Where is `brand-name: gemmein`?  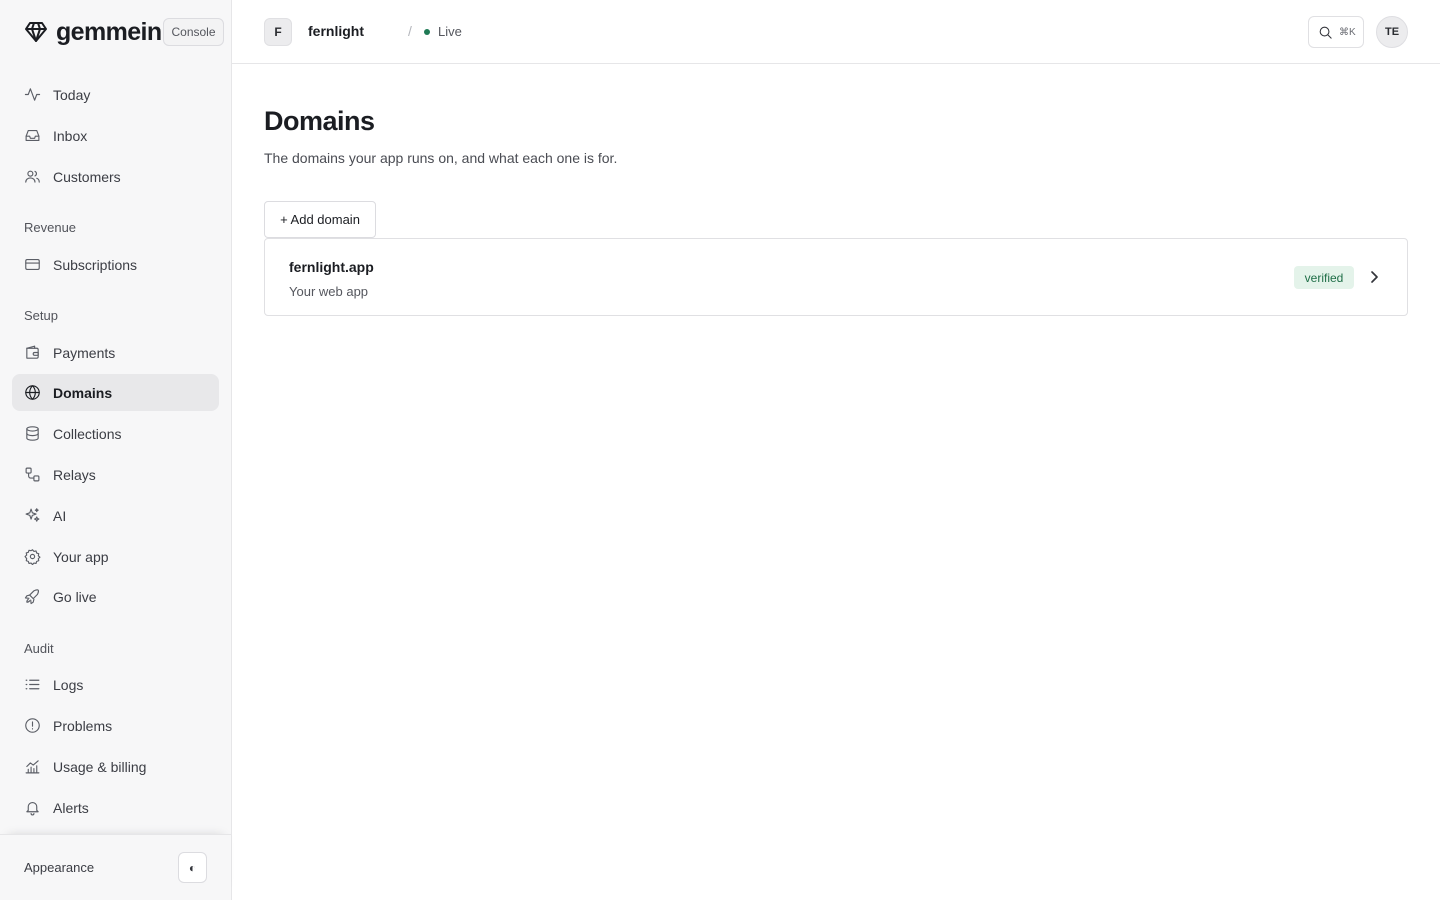
brand-name: gemmein is located at coordinates (109, 31).